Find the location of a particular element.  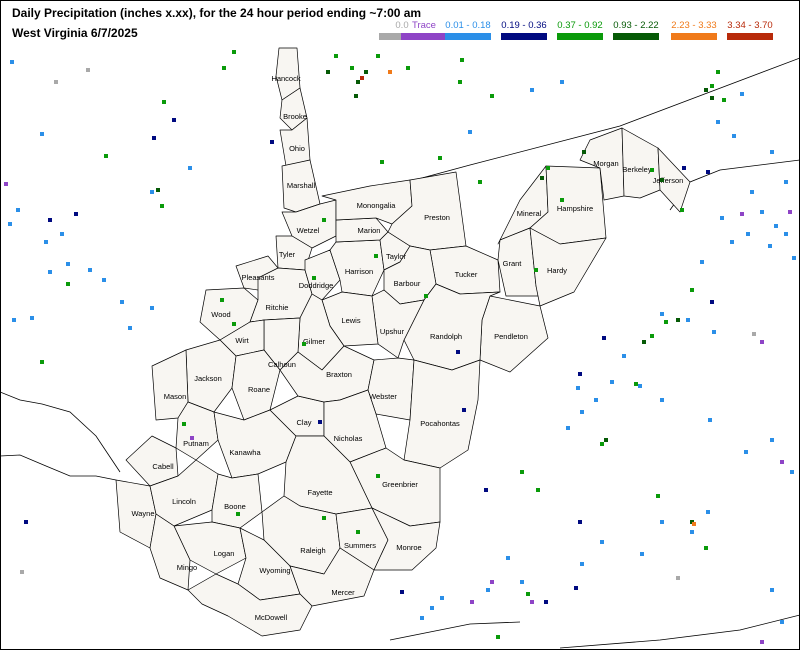

label-logan: Logan is located at coordinates (224, 553).